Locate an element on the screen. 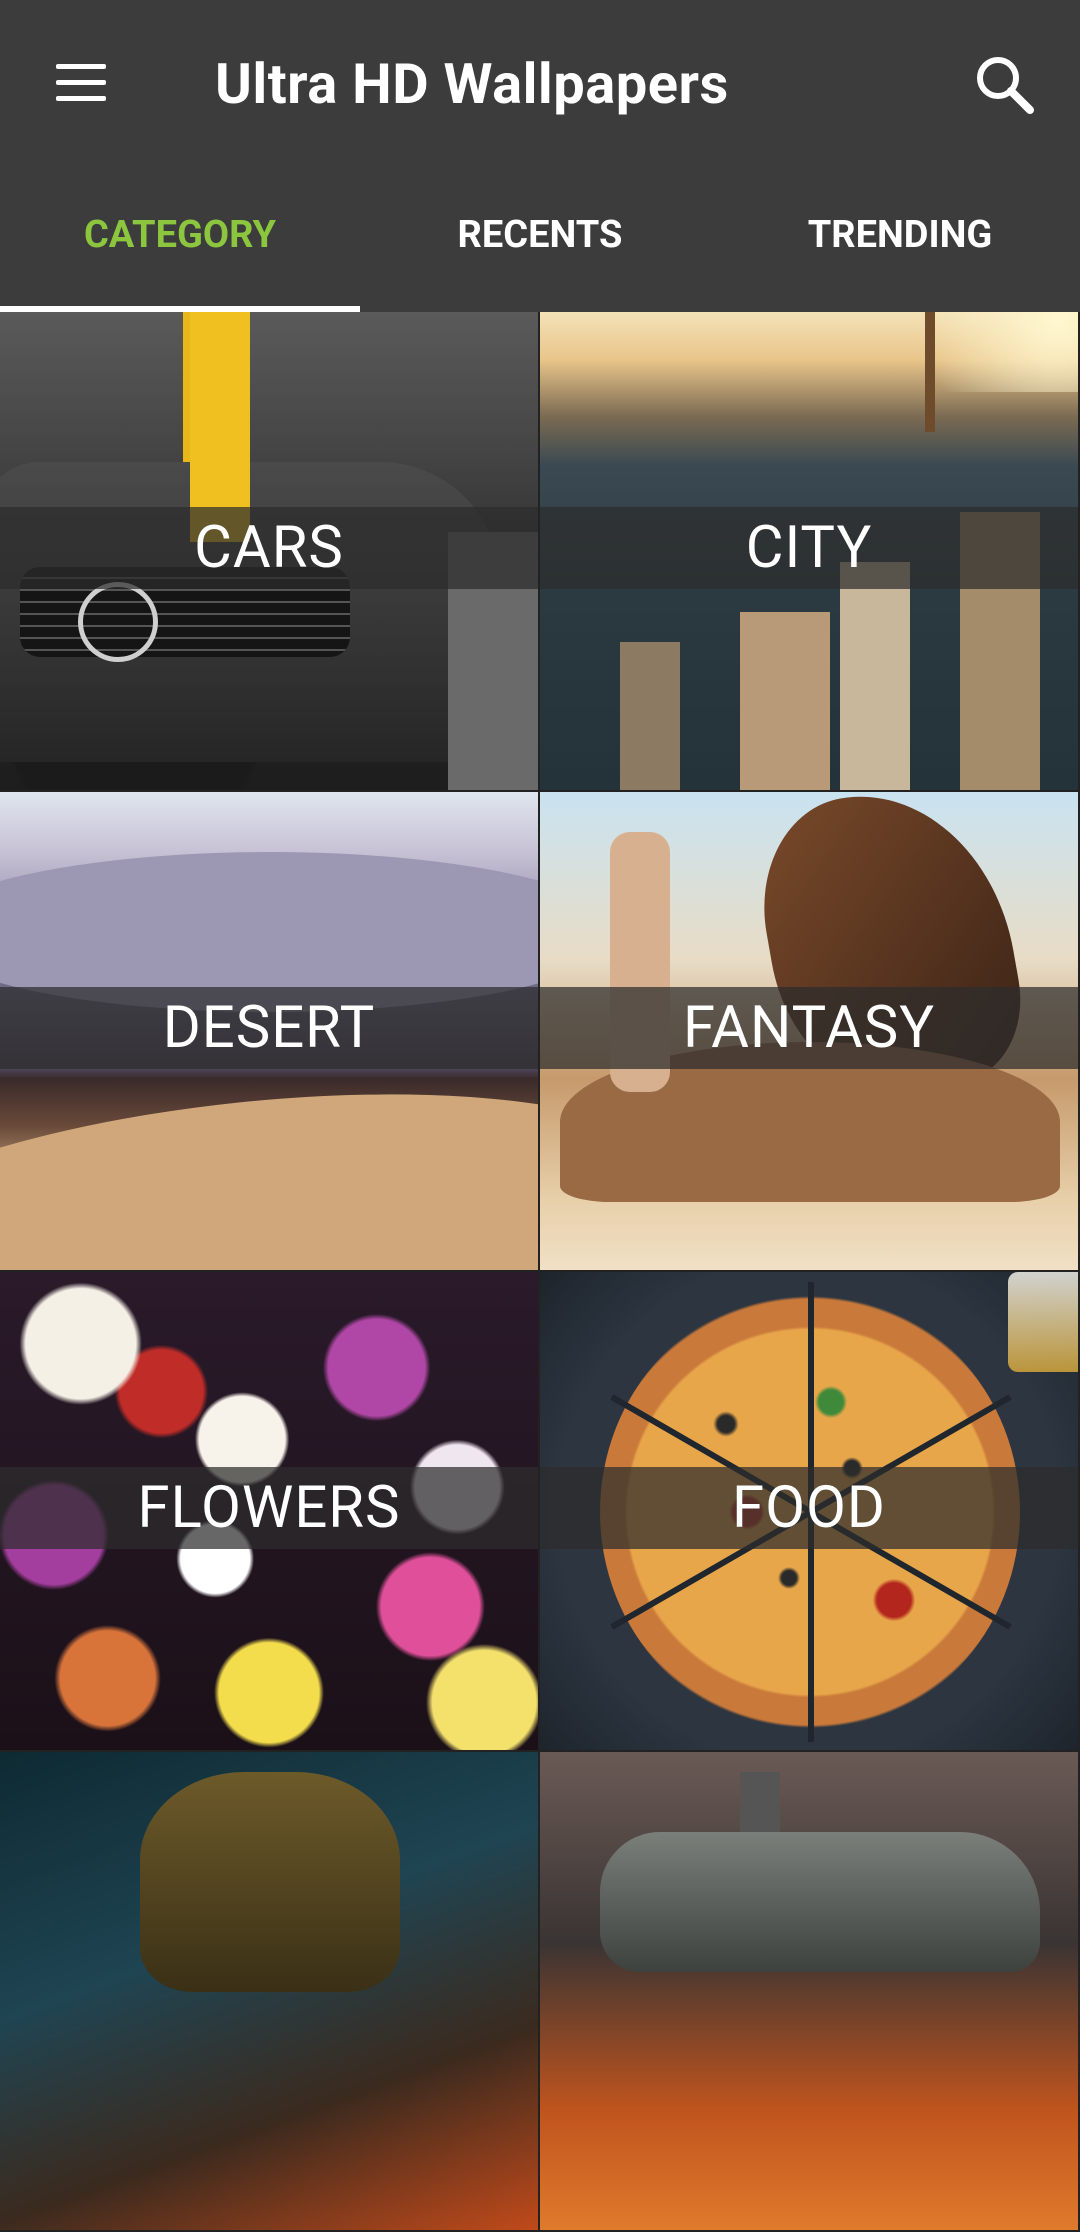 The width and height of the screenshot is (1080, 2232). category-tile-cars: CARS is located at coordinates (270, 552).